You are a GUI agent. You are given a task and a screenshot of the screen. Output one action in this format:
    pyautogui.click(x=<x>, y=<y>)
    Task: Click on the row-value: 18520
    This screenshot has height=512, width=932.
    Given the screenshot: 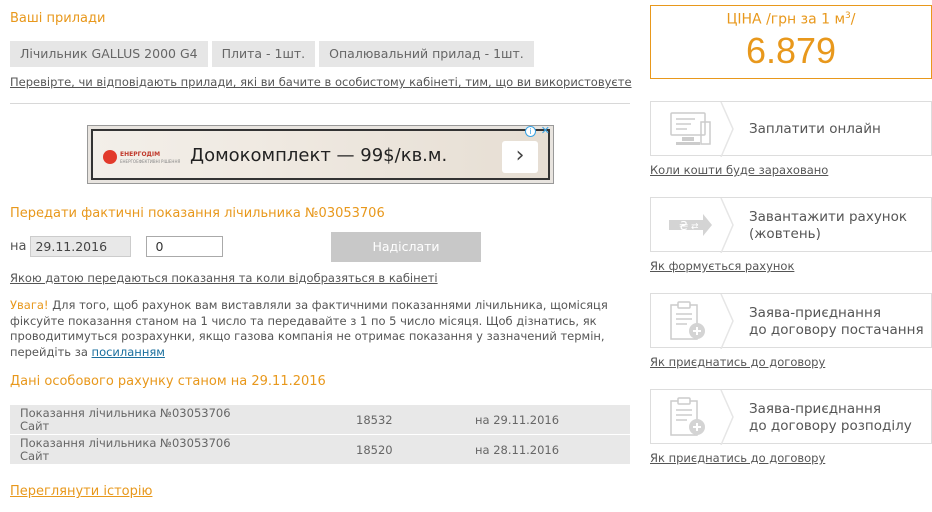 What is the action you would take?
    pyautogui.click(x=374, y=450)
    